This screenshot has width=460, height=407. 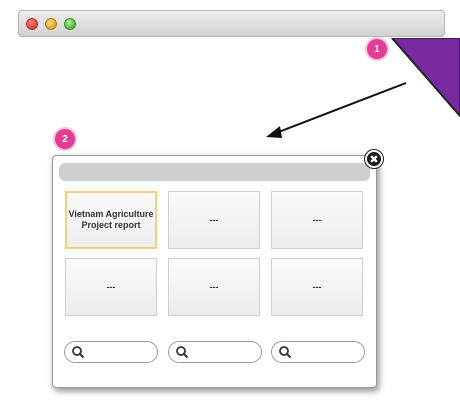 What do you see at coordinates (111, 220) in the screenshot?
I see `project-tile: Vietnam Agriculture Project report` at bounding box center [111, 220].